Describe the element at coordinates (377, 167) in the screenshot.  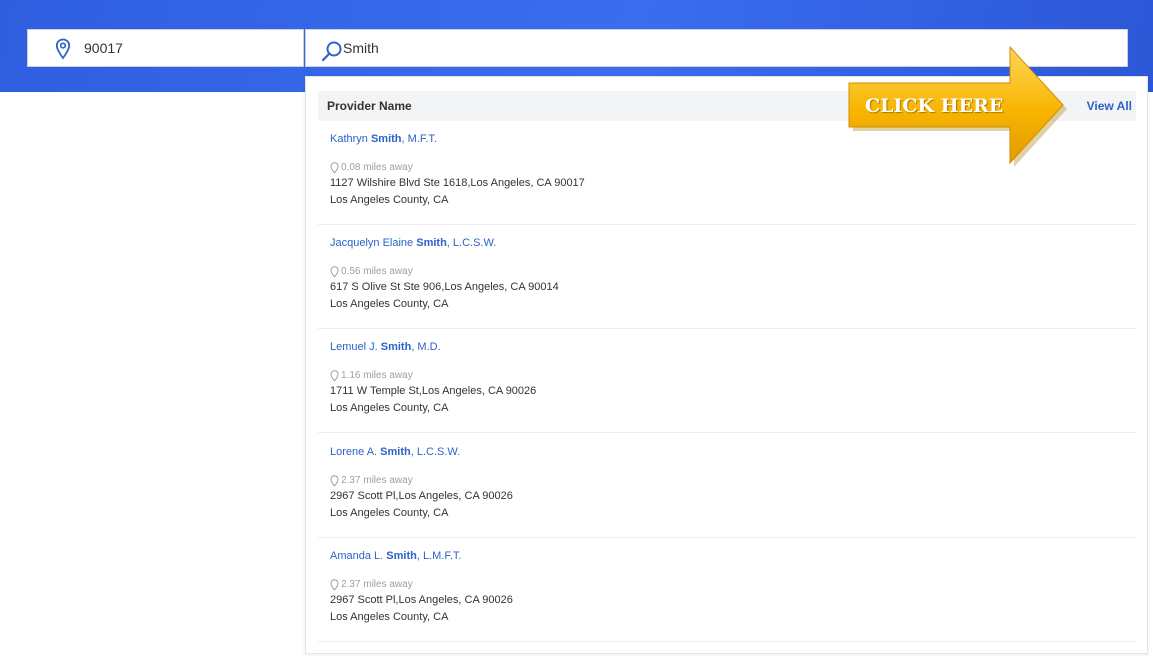
I see `distance-text: 0.08 miles away` at that location.